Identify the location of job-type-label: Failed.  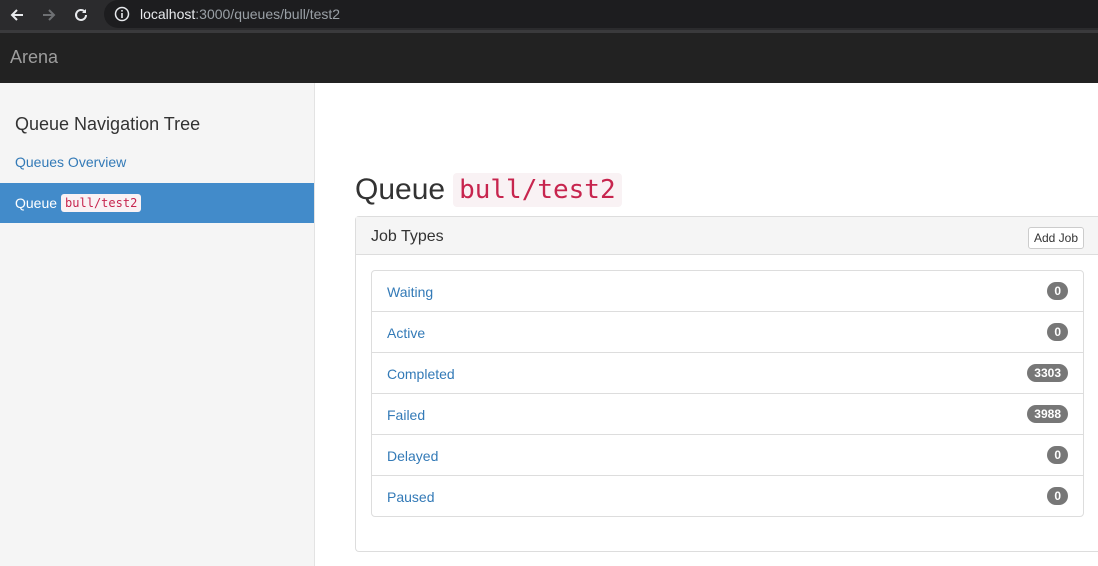
(406, 415).